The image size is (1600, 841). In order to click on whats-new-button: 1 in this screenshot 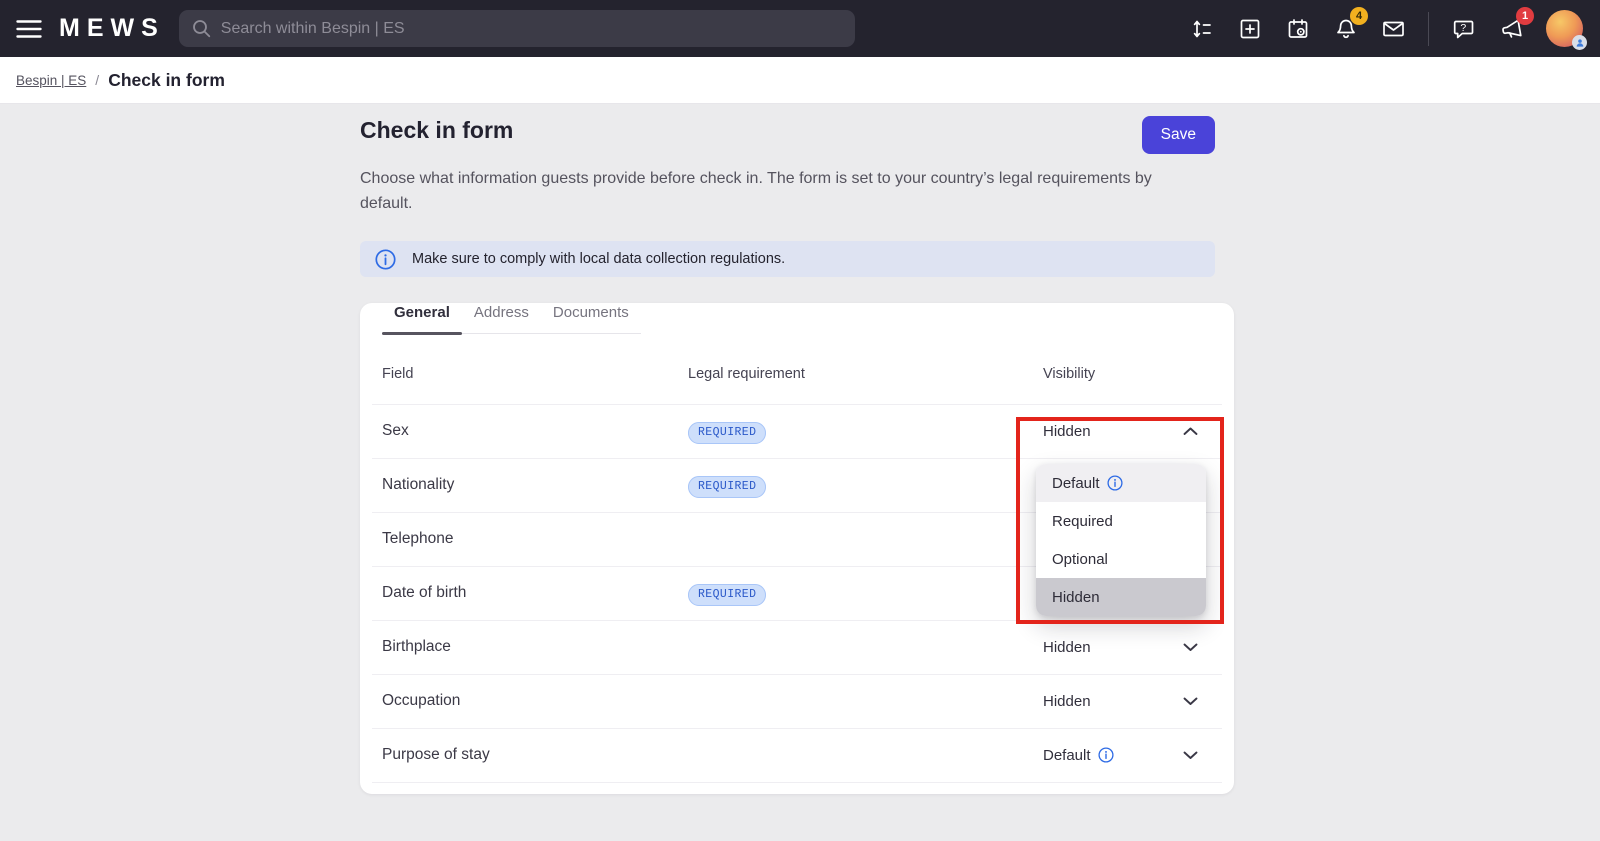, I will do `click(1516, 24)`.